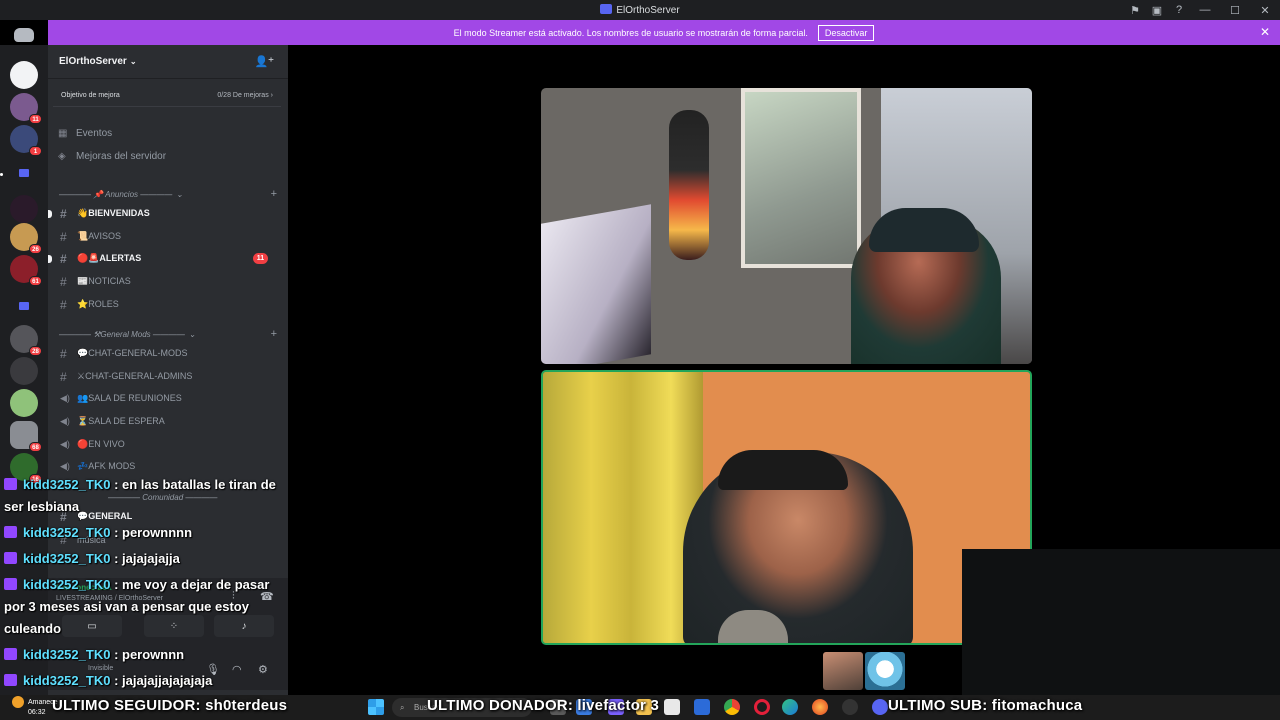 This screenshot has height=720, width=1280. What do you see at coordinates (122, 334) in the screenshot?
I see `category-label: ———— ⚒General Mods ————` at bounding box center [122, 334].